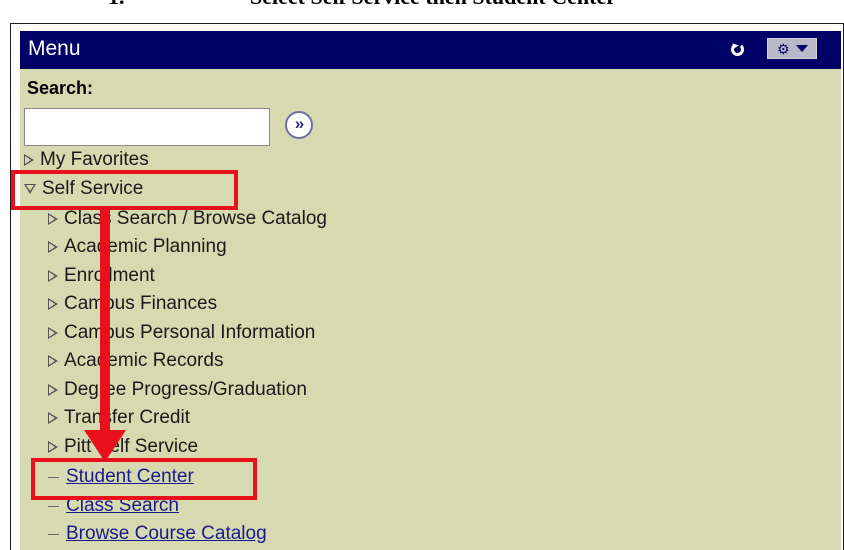  Describe the element at coordinates (105, 336) in the screenshot. I see `annotation-arrow` at that location.